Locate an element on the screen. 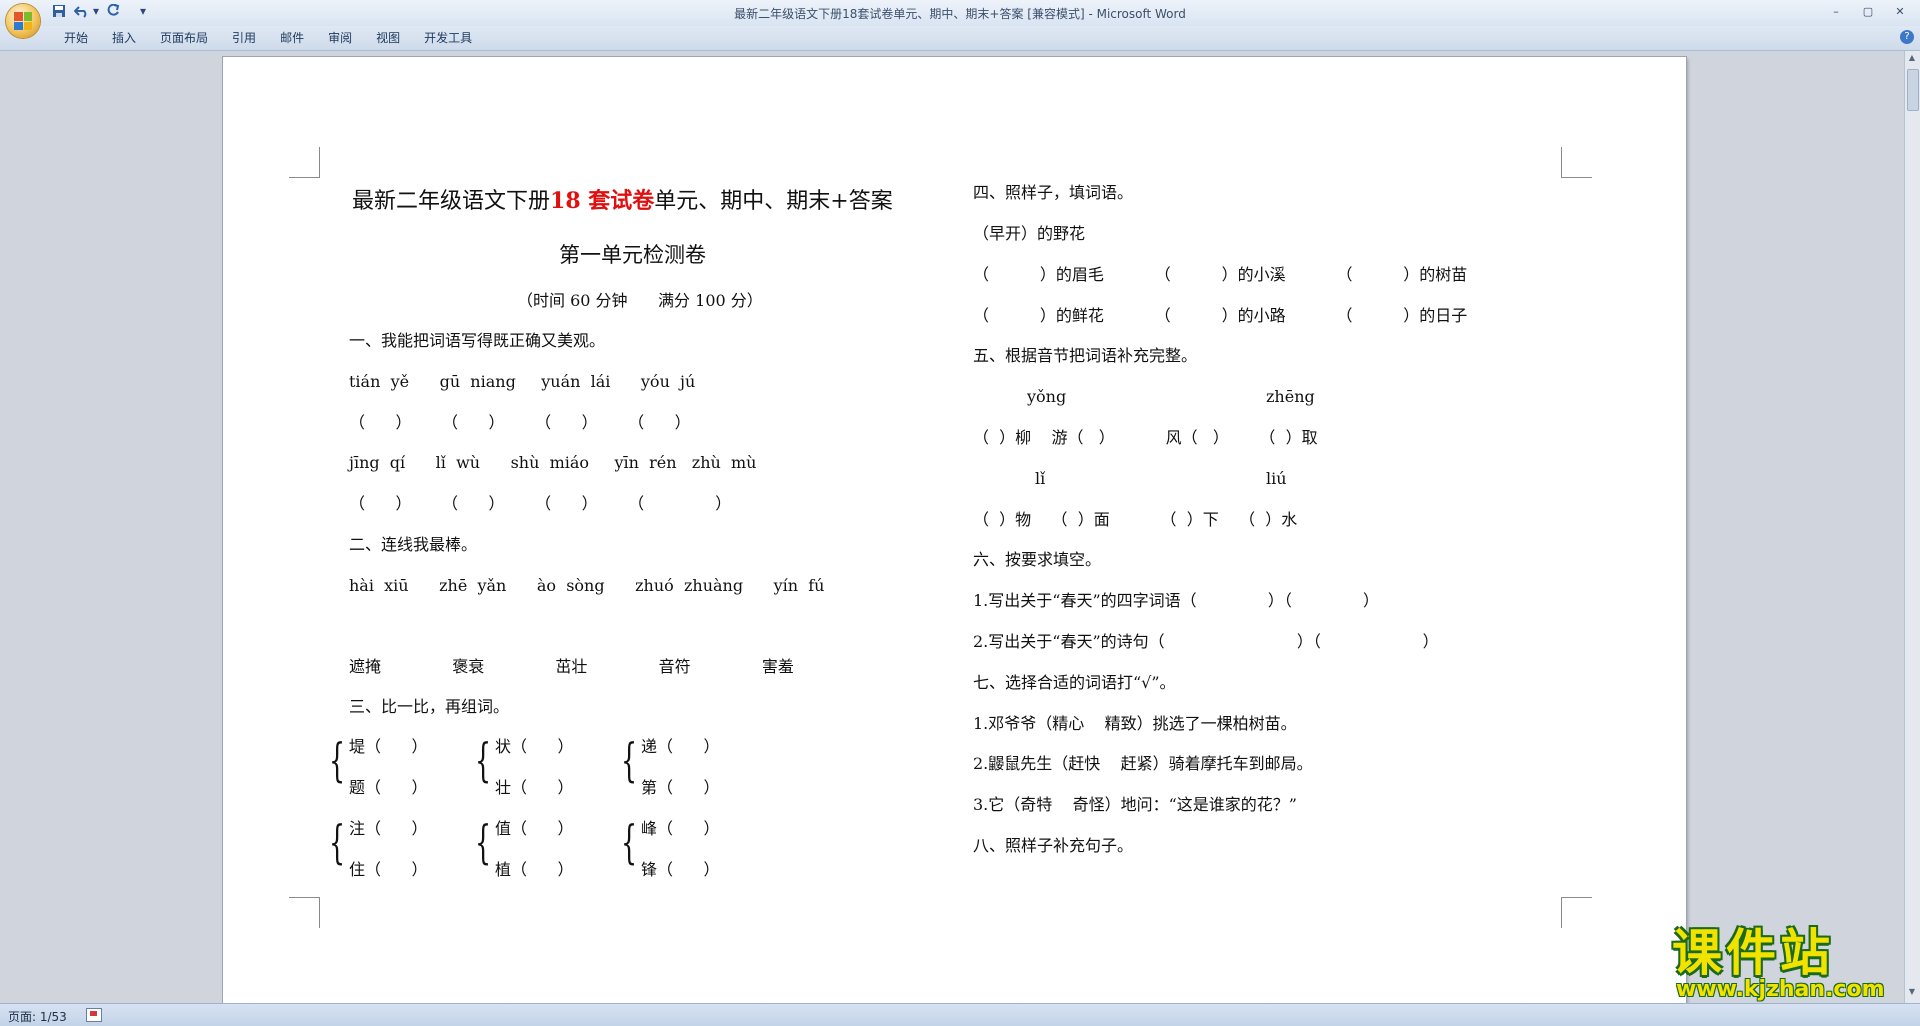  compare-item: 锋（ ） is located at coordinates (680, 869).